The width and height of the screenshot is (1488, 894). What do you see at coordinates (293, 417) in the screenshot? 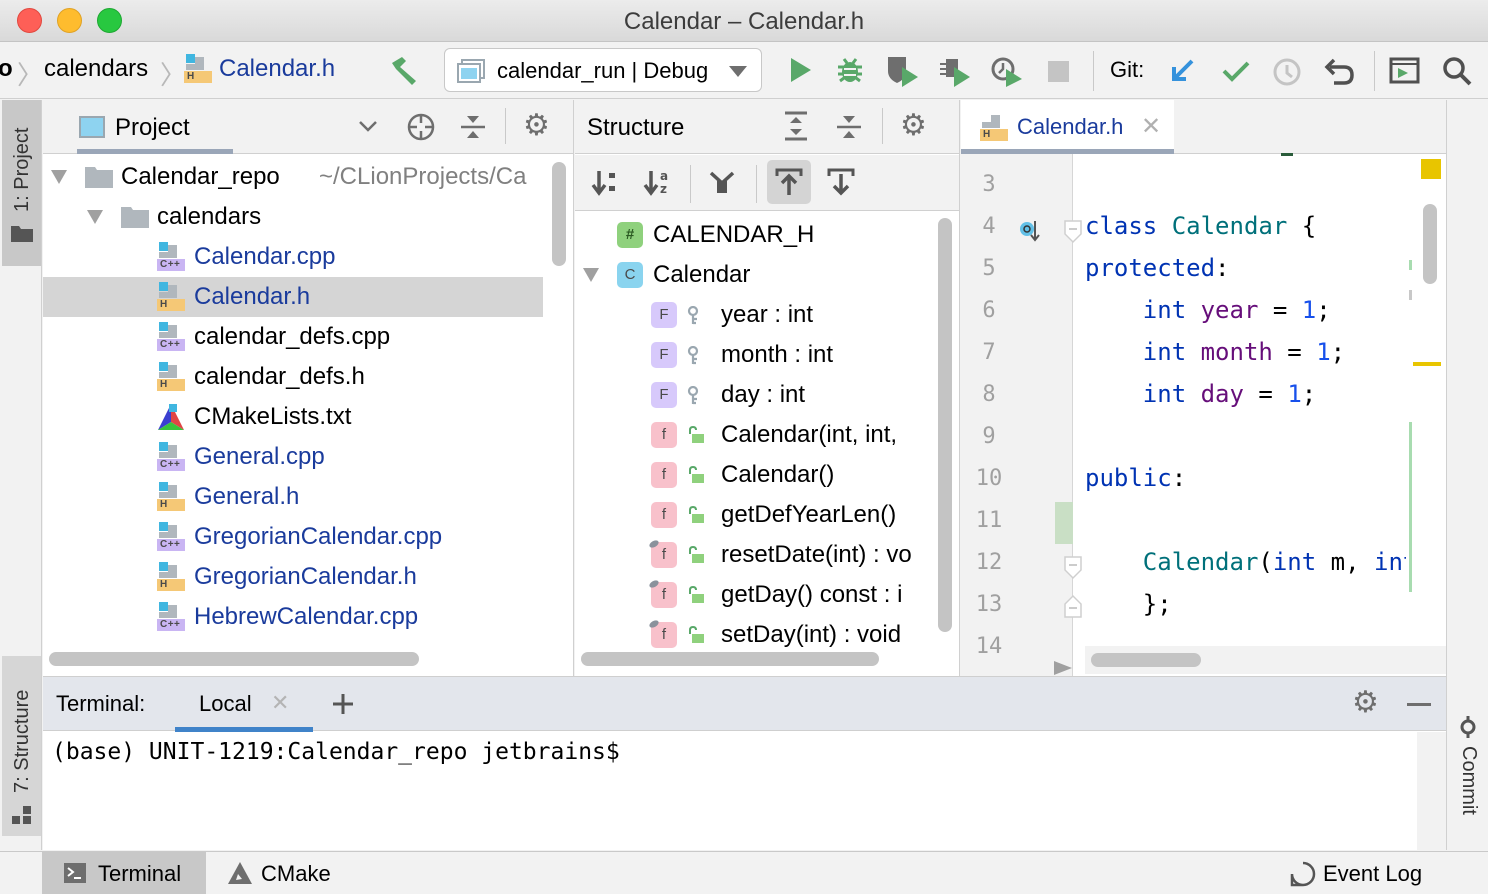
I see `file-tree-item: CMakeLists.txt` at bounding box center [293, 417].